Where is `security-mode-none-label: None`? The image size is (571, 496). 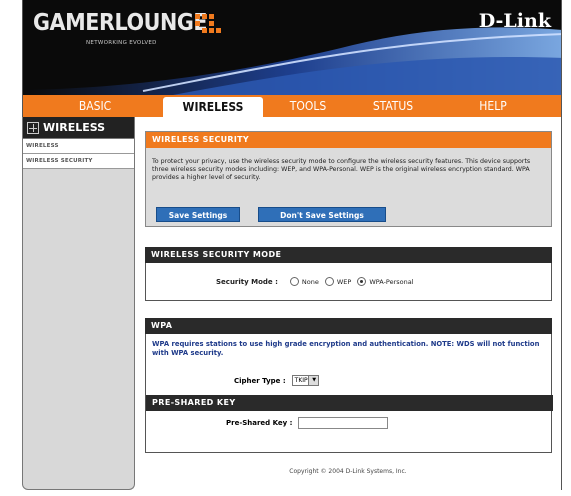
security-mode-none-label: None is located at coordinates (310, 281).